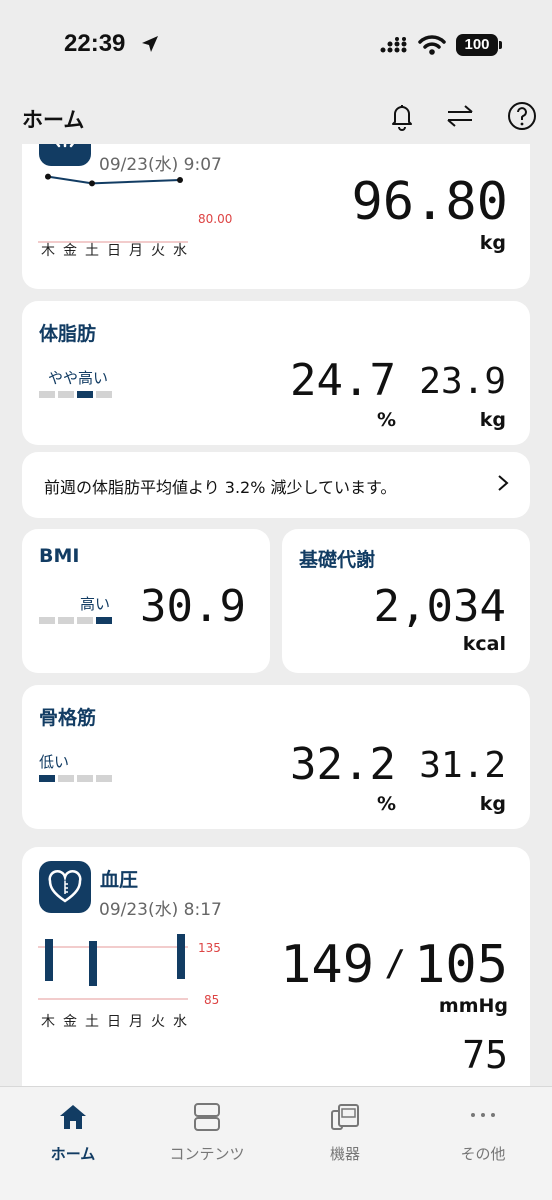 The height and width of the screenshot is (1200, 552). What do you see at coordinates (181, 956) in the screenshot?
I see `bp-bar-wed` at bounding box center [181, 956].